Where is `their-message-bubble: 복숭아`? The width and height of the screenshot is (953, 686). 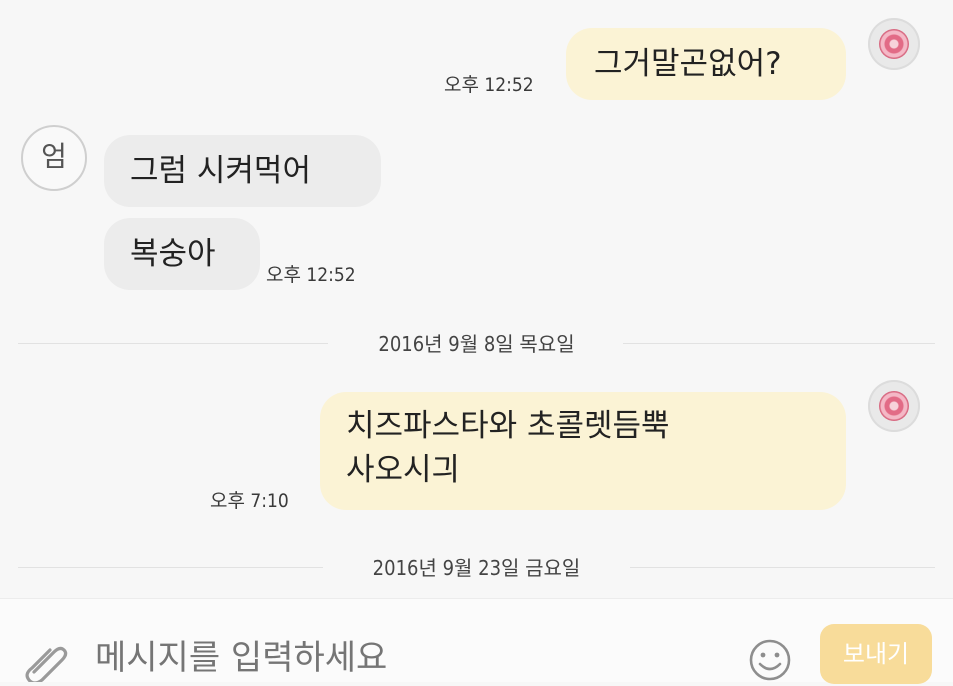
their-message-bubble: 복숭아 is located at coordinates (182, 254).